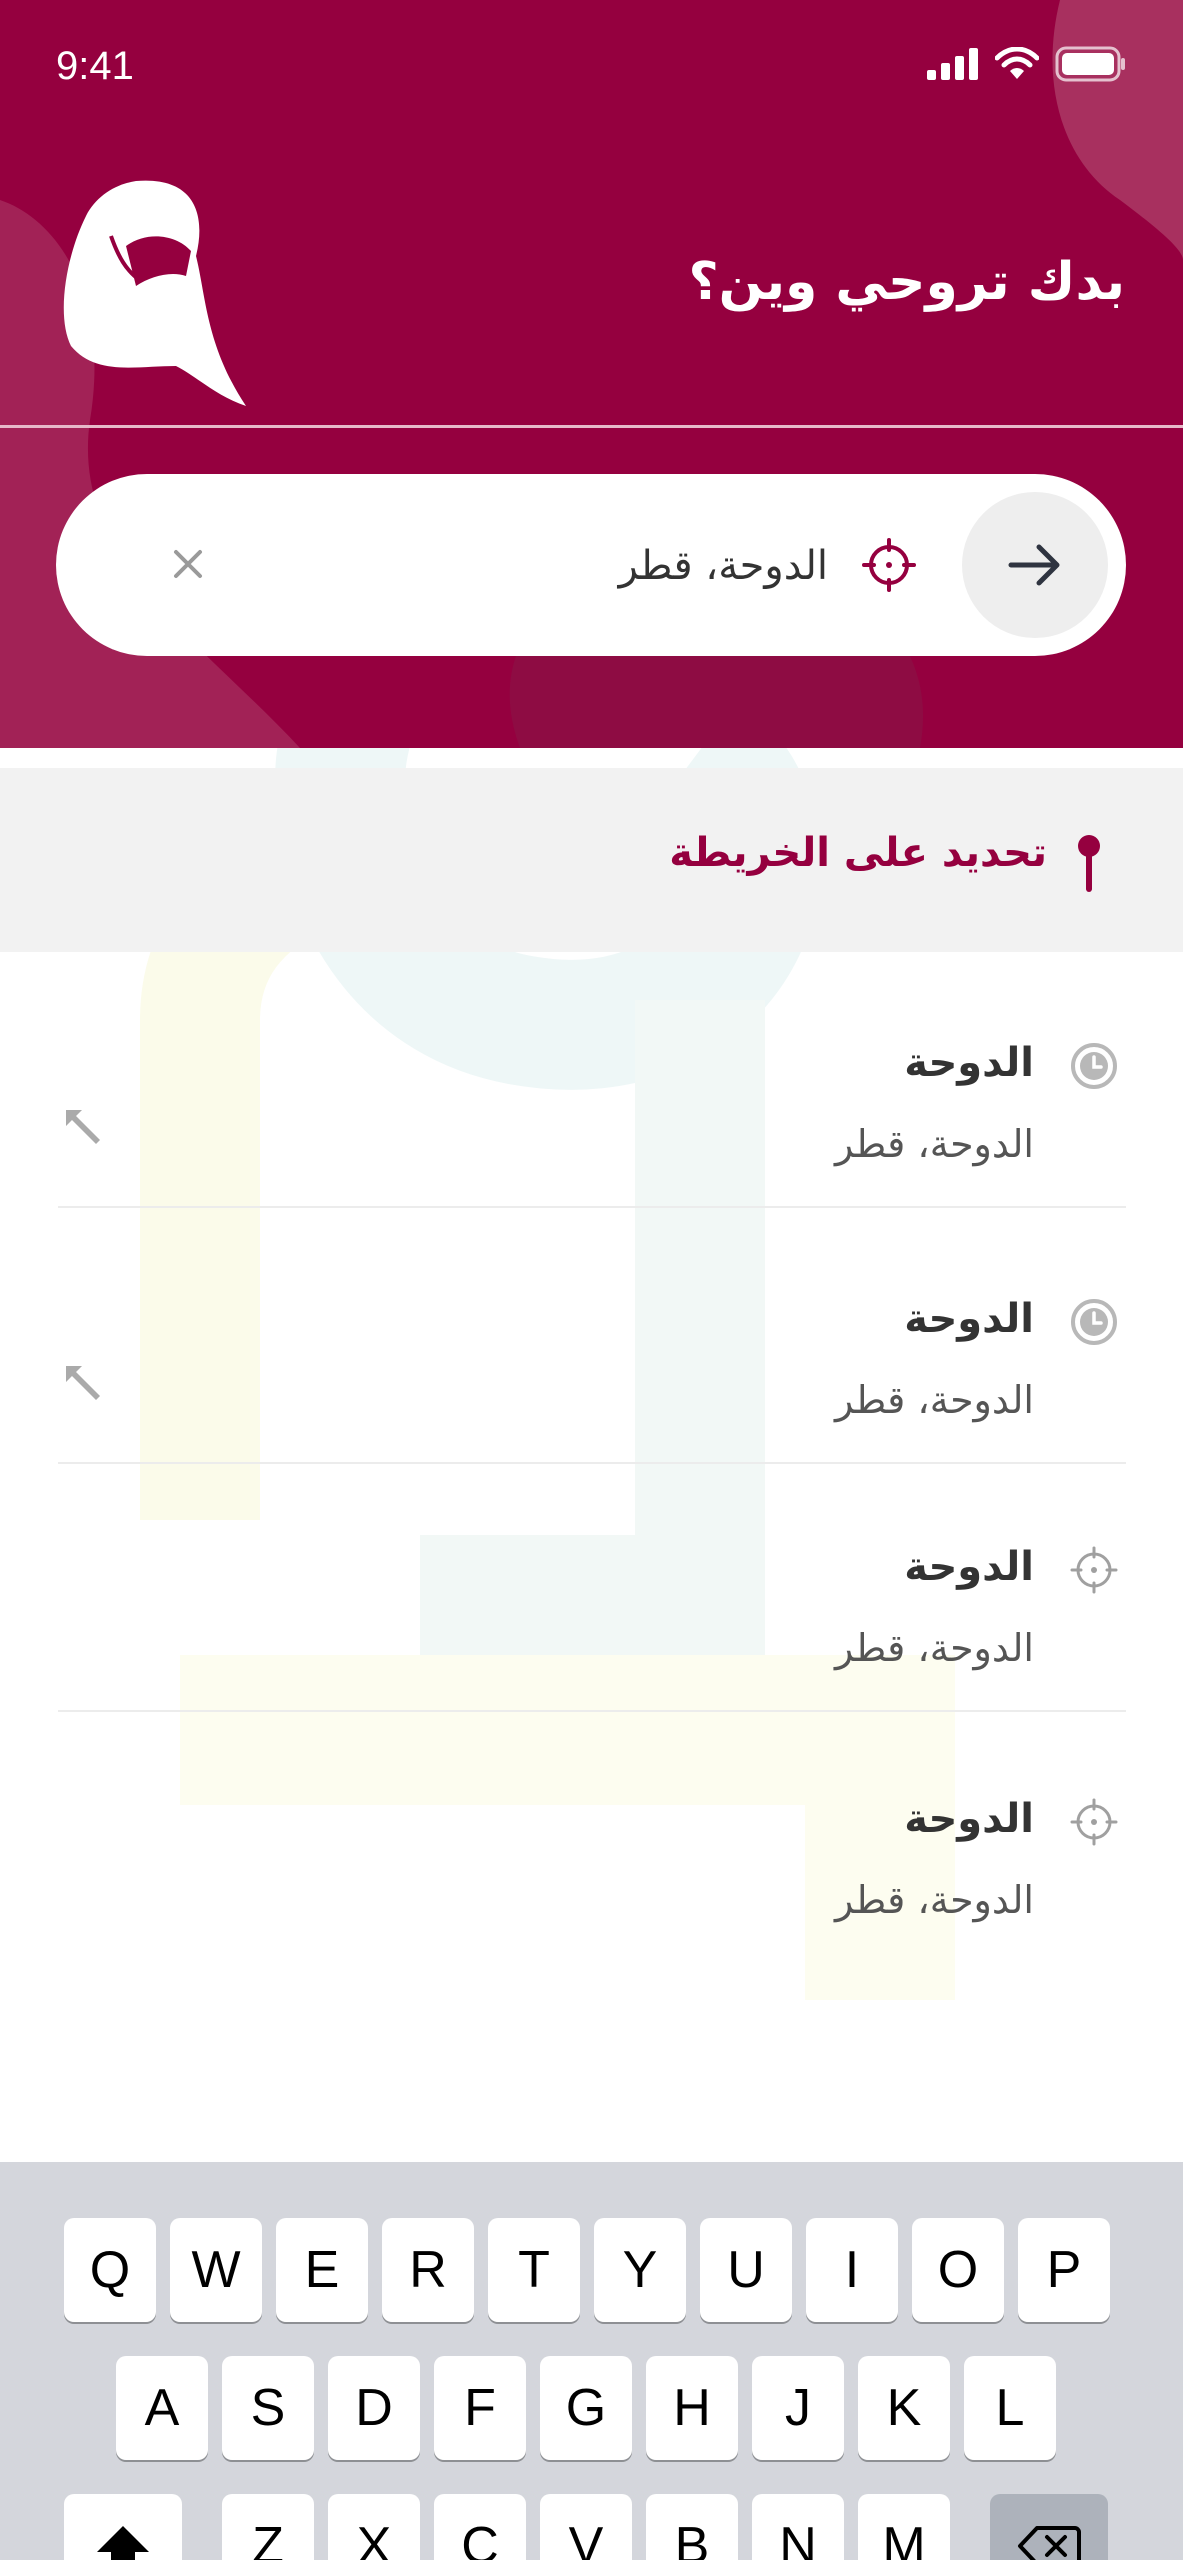 This screenshot has height=2560, width=1183. I want to click on key-n: N, so click(798, 2527).